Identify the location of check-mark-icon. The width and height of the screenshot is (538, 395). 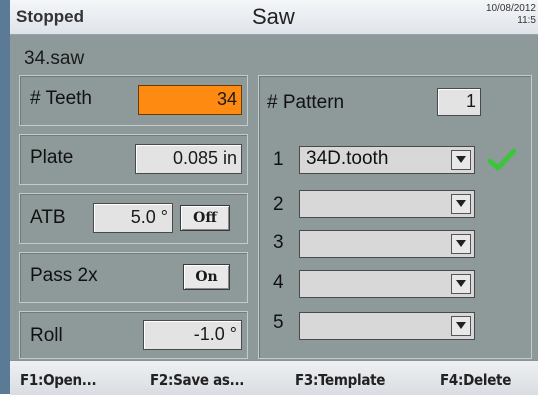
(502, 159).